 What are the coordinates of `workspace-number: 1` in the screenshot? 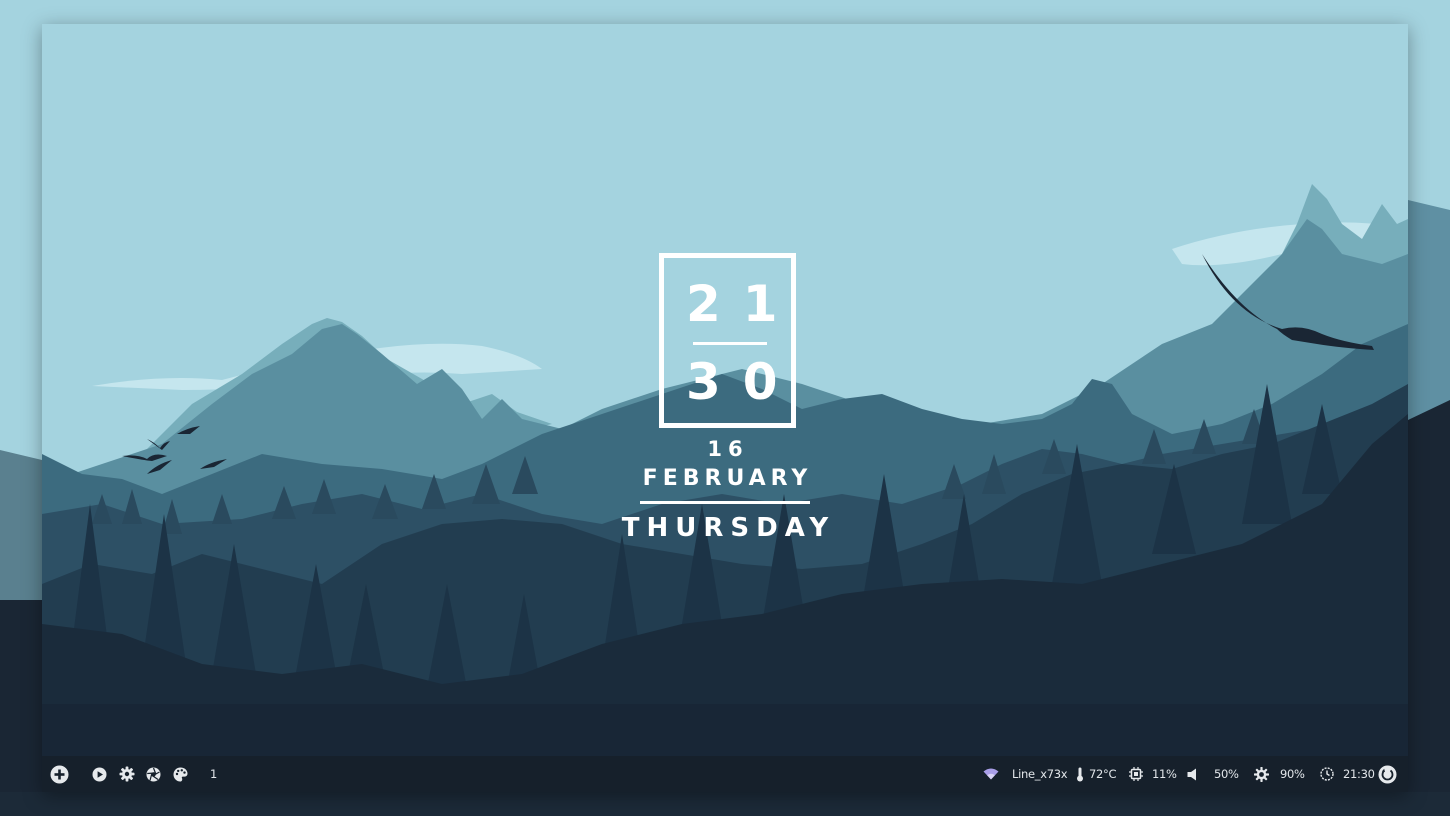 It's located at (214, 774).